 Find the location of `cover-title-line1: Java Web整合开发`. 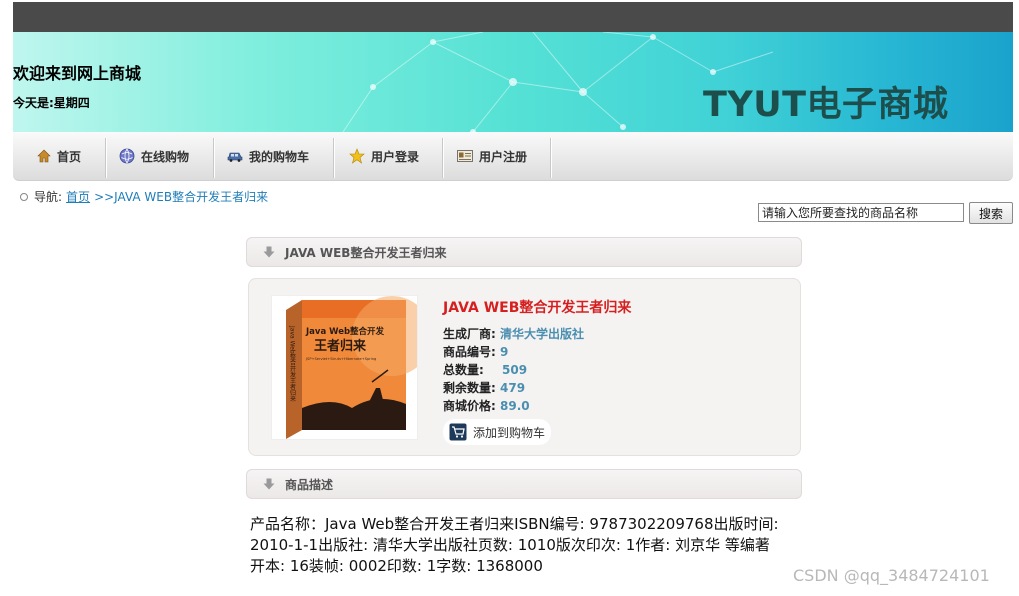

cover-title-line1: Java Web整合开发 is located at coordinates (345, 331).